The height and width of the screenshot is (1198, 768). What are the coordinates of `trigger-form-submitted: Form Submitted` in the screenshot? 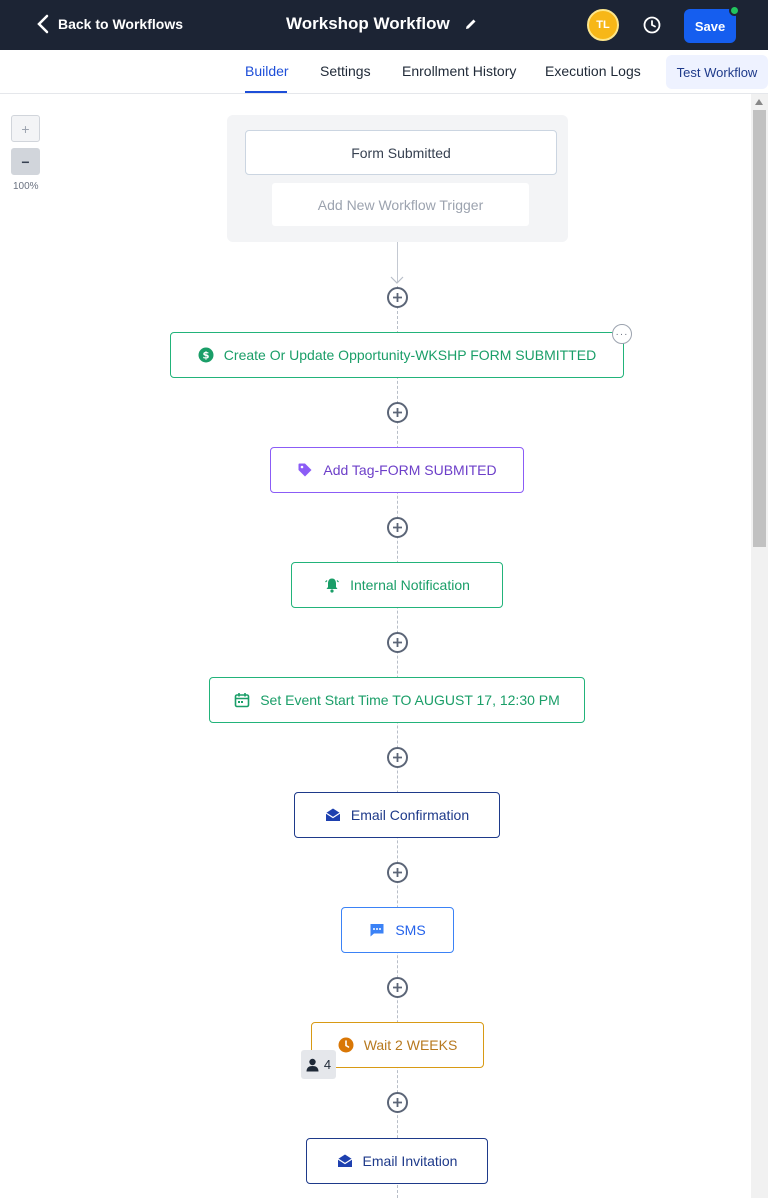 It's located at (401, 152).